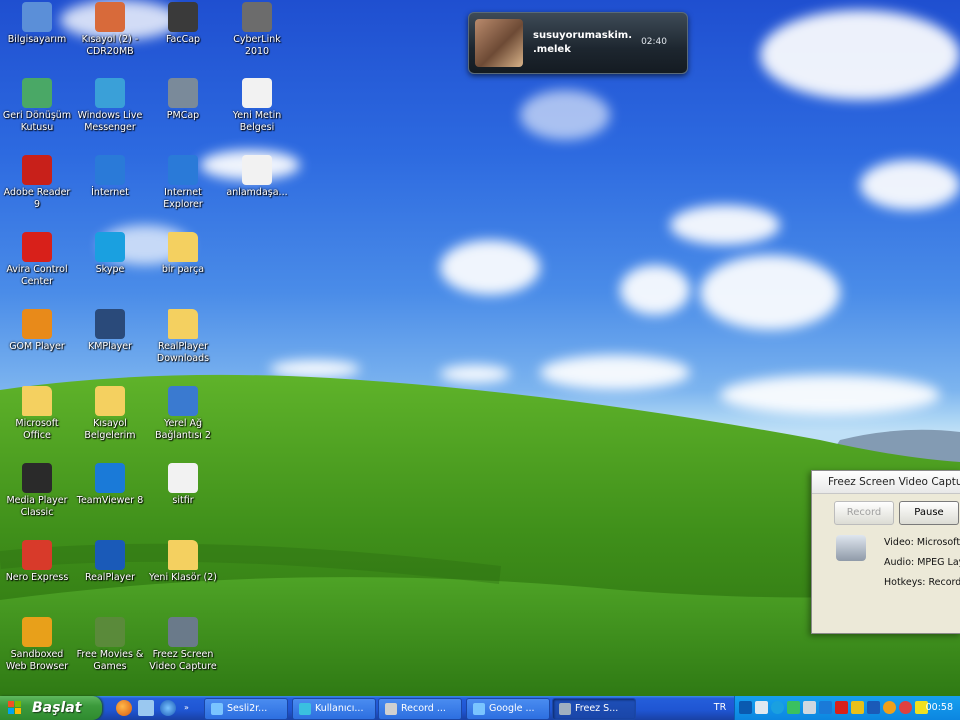 This screenshot has height=720, width=960. What do you see at coordinates (124, 708) in the screenshot?
I see `firefox-quicklaunch-icon` at bounding box center [124, 708].